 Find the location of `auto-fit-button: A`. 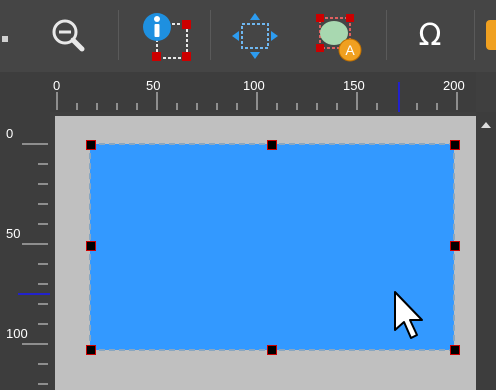

auto-fit-button: A is located at coordinates (336, 36).